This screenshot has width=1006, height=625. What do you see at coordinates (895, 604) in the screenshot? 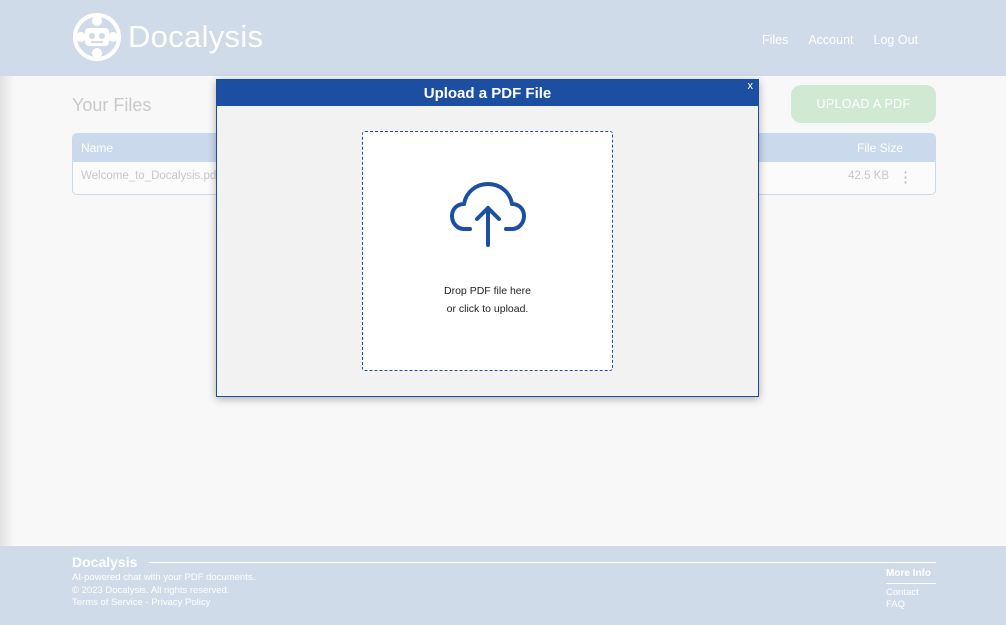
I see `footer-faq-link: FAQ` at bounding box center [895, 604].